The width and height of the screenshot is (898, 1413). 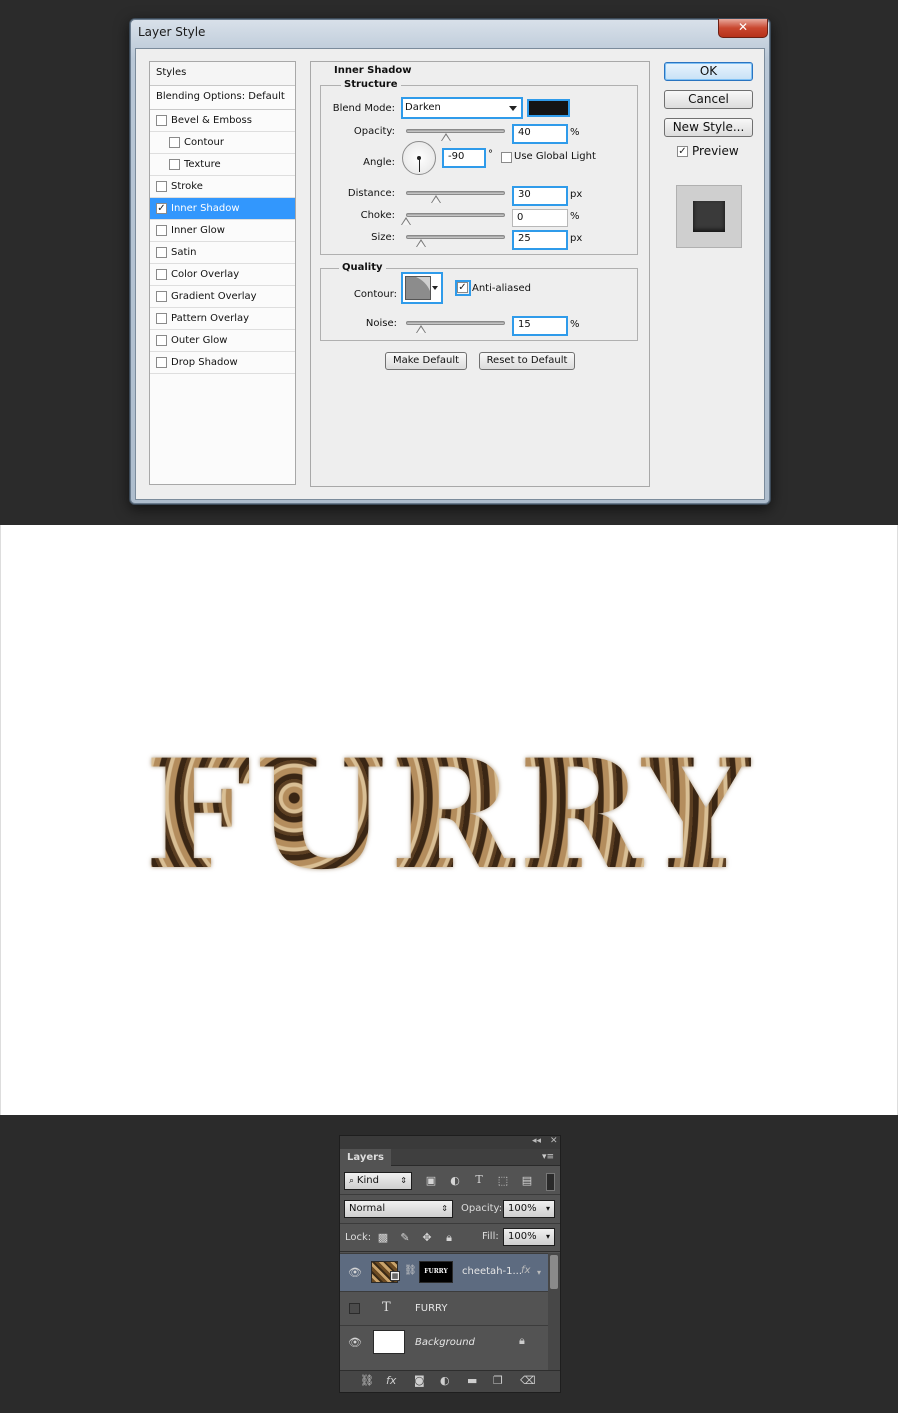 I want to click on make-default-button: Make Default, so click(x=426, y=361).